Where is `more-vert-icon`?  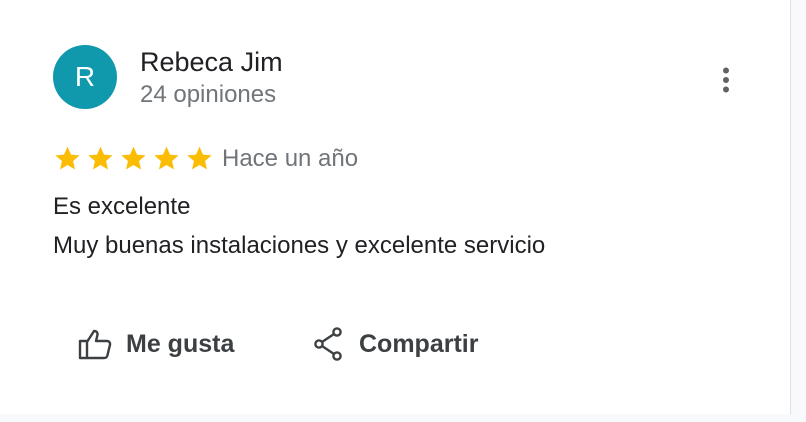
more-vert-icon is located at coordinates (726, 80).